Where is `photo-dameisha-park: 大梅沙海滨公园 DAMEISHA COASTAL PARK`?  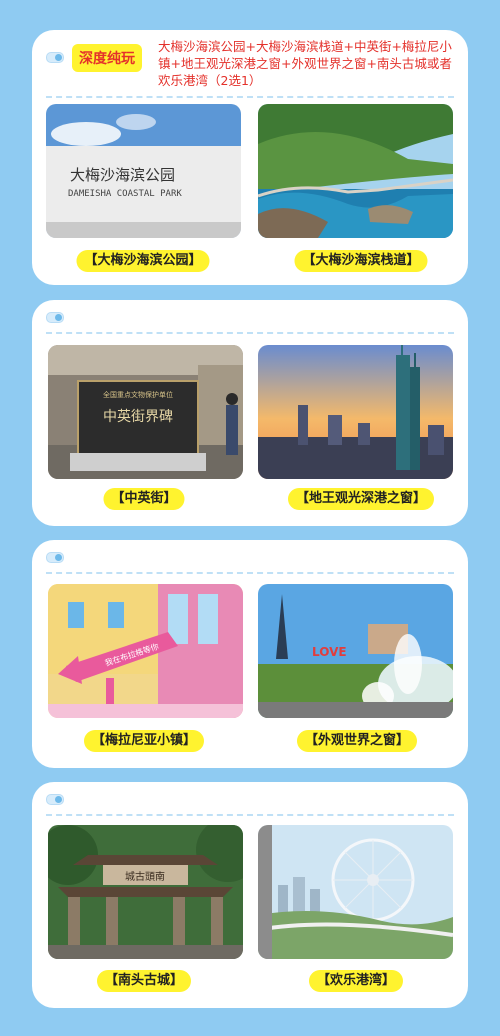
photo-dameisha-park: 大梅沙海滨公园 DAMEISHA COASTAL PARK is located at coordinates (143, 171).